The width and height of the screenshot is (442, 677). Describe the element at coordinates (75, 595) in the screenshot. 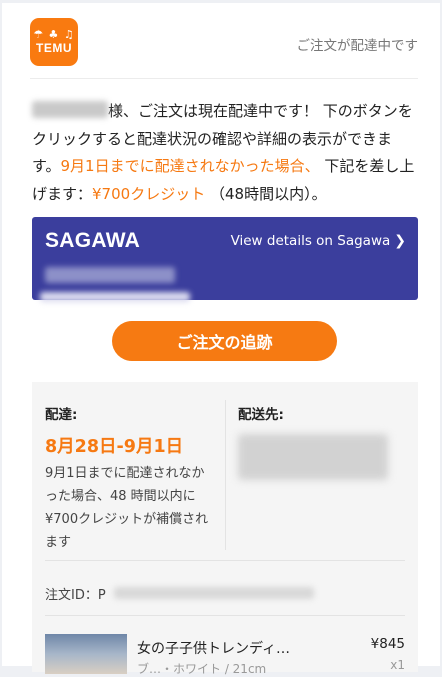

I see `order-id-label: 注文ID：P` at that location.